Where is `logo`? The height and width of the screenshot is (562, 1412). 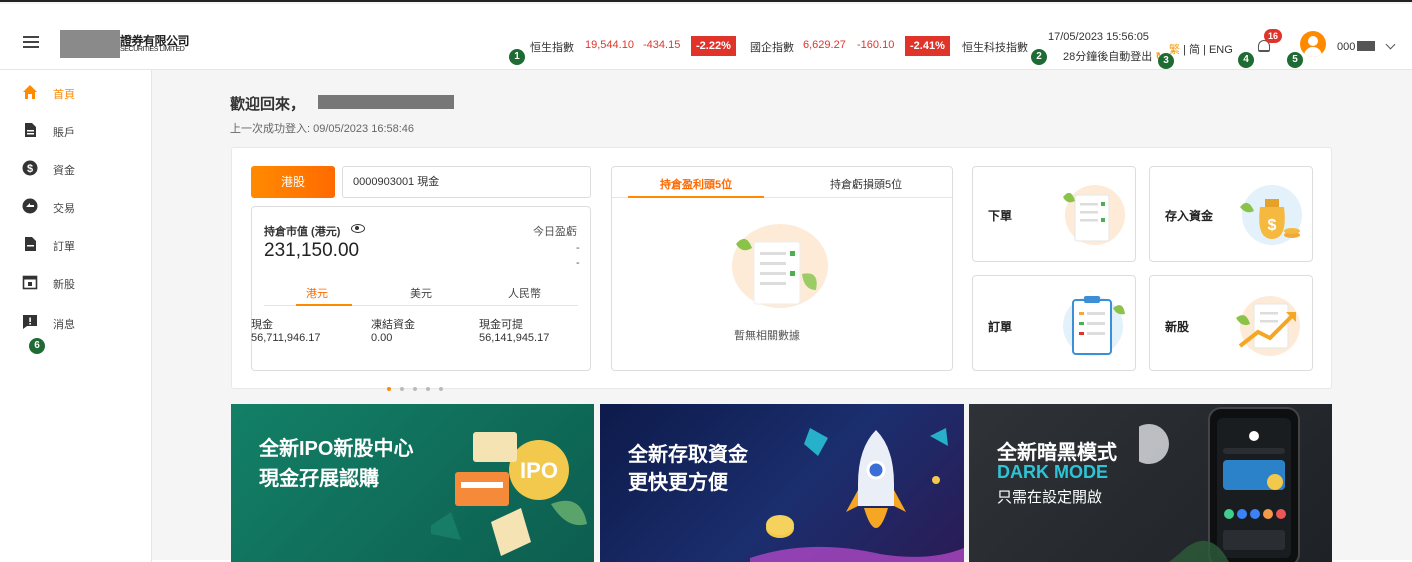 logo is located at coordinates (90, 44).